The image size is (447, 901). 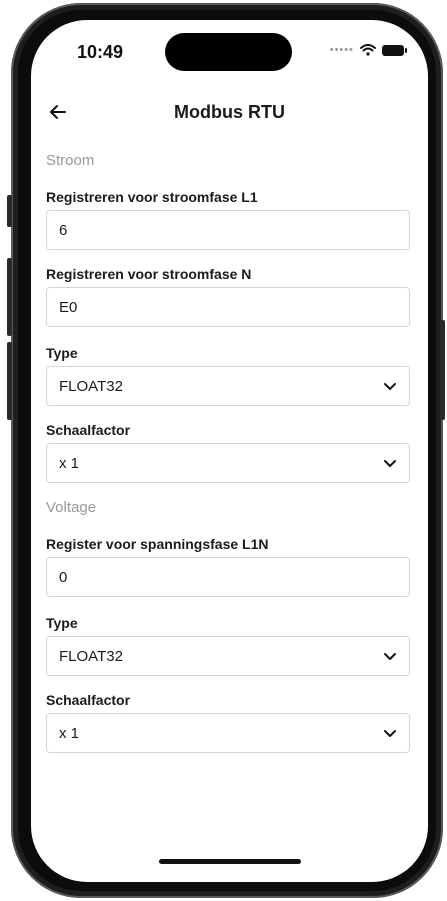 What do you see at coordinates (88, 430) in the screenshot?
I see `field-label-current-scale: Schaalfactor` at bounding box center [88, 430].